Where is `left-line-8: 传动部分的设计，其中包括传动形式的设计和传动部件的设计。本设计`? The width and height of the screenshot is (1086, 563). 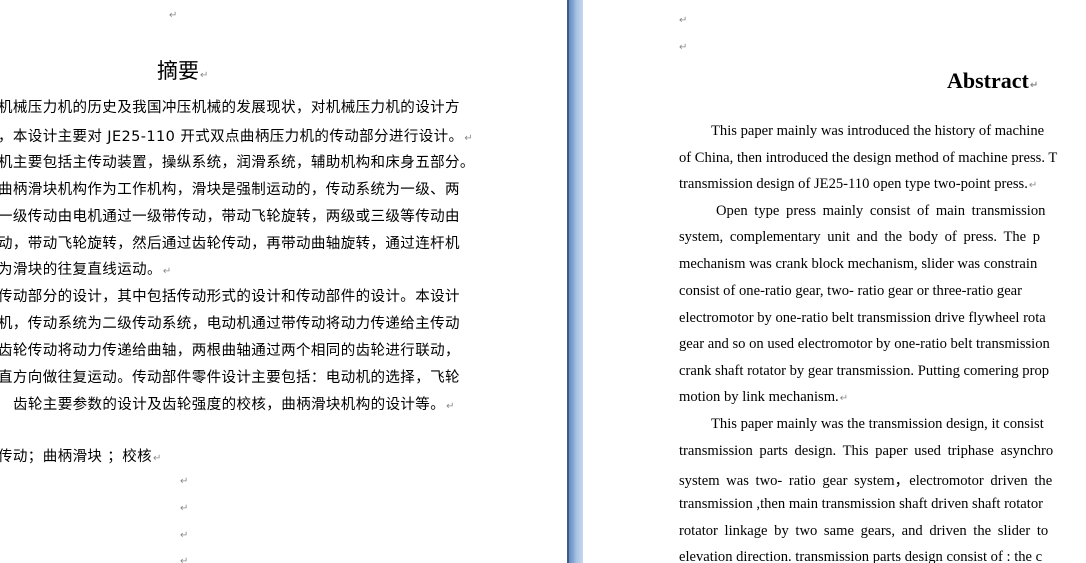 left-line-8: 传动部分的设计，其中包括传动形式的设计和传动部件的设计。本设计 is located at coordinates (230, 297).